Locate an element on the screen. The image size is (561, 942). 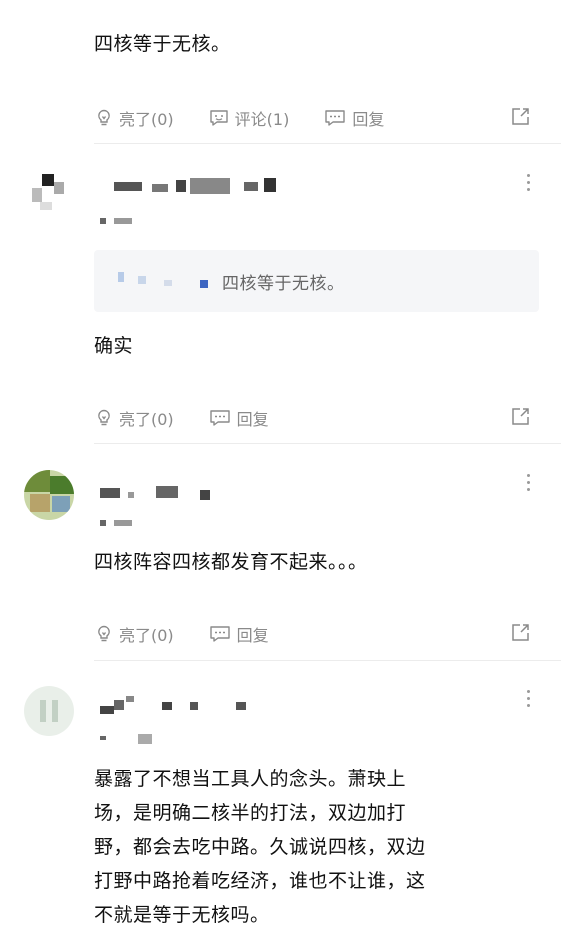
comment-line: 不就是等于无核吗。 is located at coordinates (182, 915).